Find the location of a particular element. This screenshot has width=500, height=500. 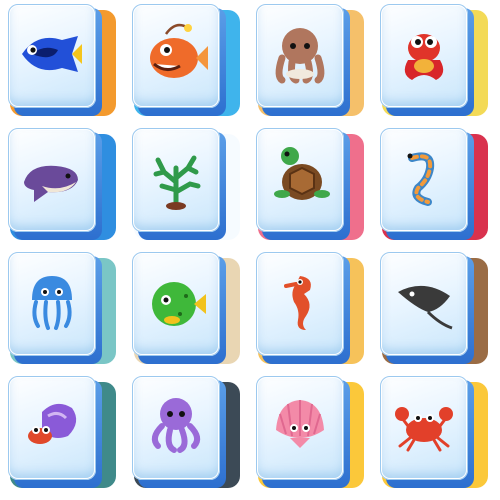

tile-seahorse is located at coordinates (308, 308).